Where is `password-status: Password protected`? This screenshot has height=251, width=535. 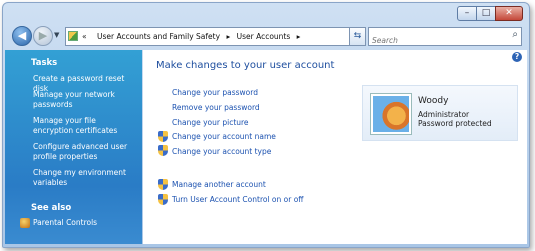 password-status: Password protected is located at coordinates (455, 123).